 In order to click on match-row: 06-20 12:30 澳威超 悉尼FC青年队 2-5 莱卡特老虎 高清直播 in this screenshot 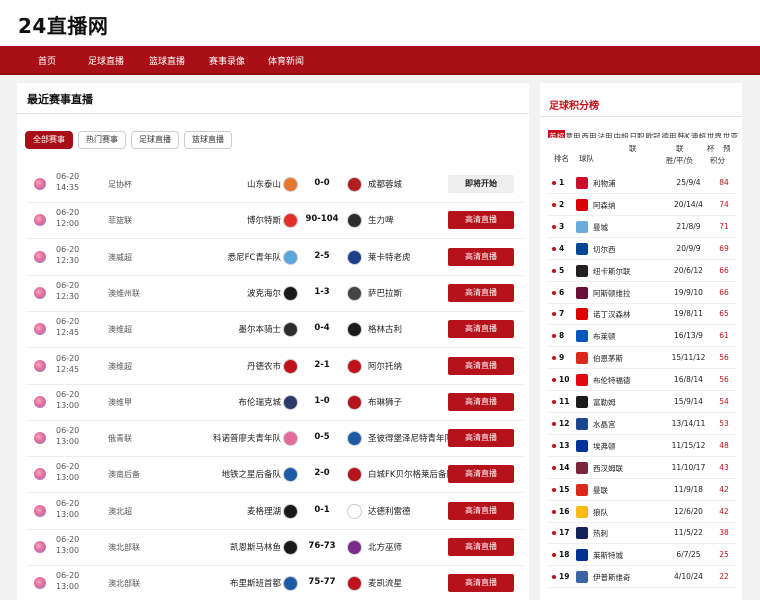, I will do `click(275, 258)`.